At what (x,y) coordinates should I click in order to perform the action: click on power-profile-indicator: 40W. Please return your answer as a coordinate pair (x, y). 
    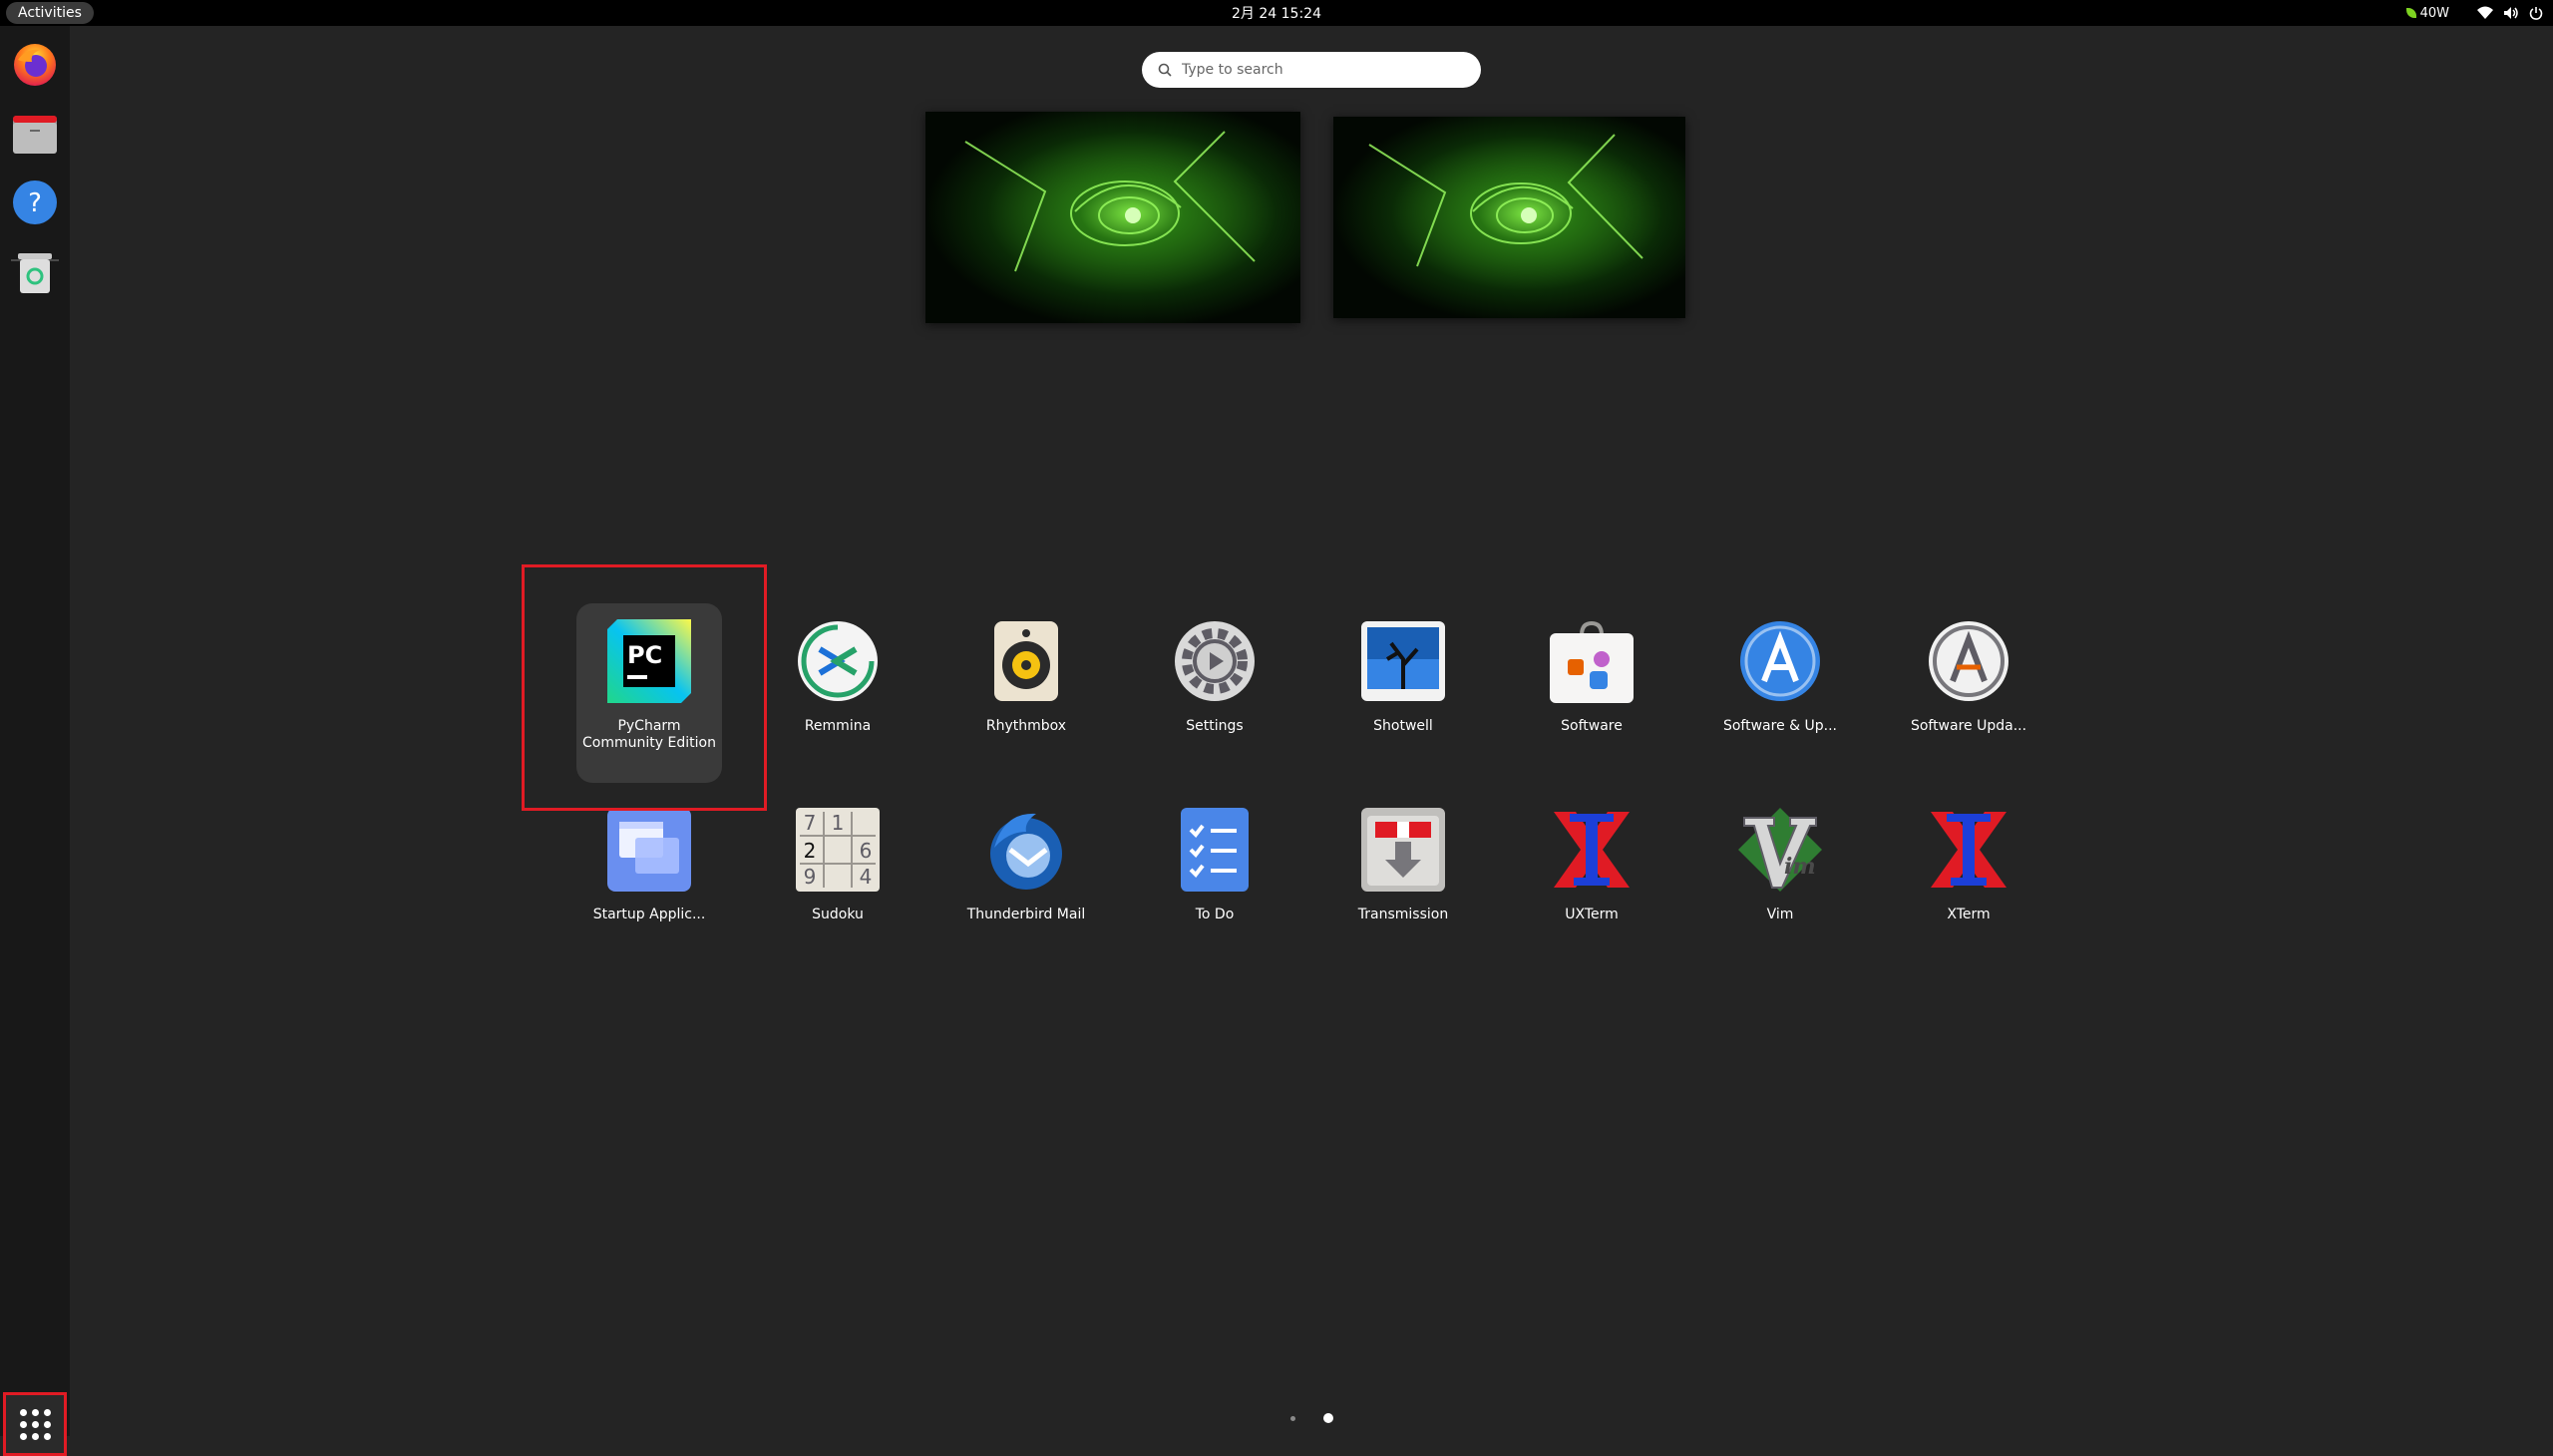
    Looking at the image, I should click on (2427, 13).